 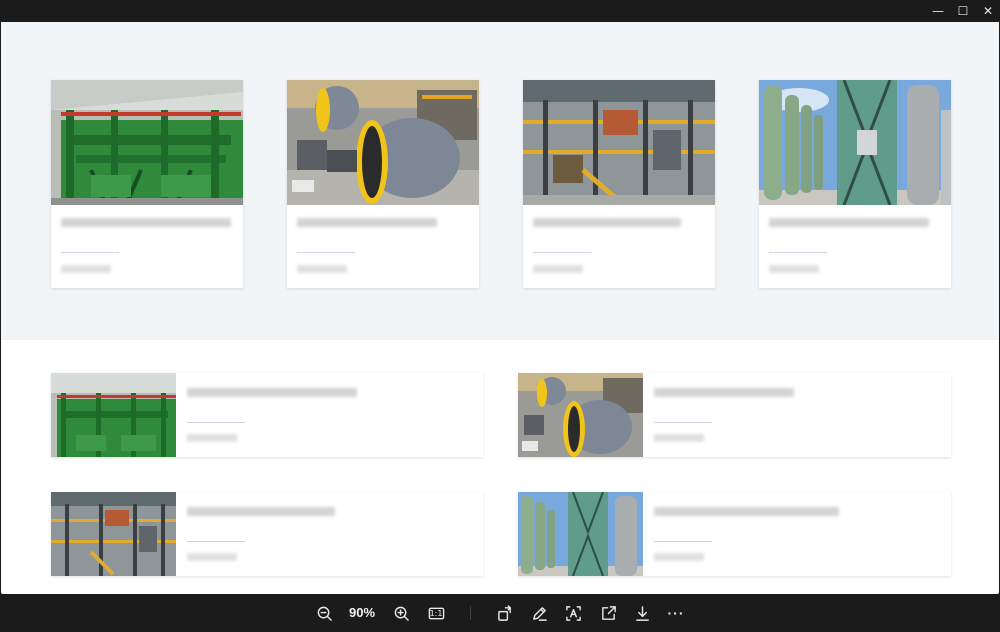 What do you see at coordinates (938, 11) in the screenshot?
I see `minimize-button: —` at bounding box center [938, 11].